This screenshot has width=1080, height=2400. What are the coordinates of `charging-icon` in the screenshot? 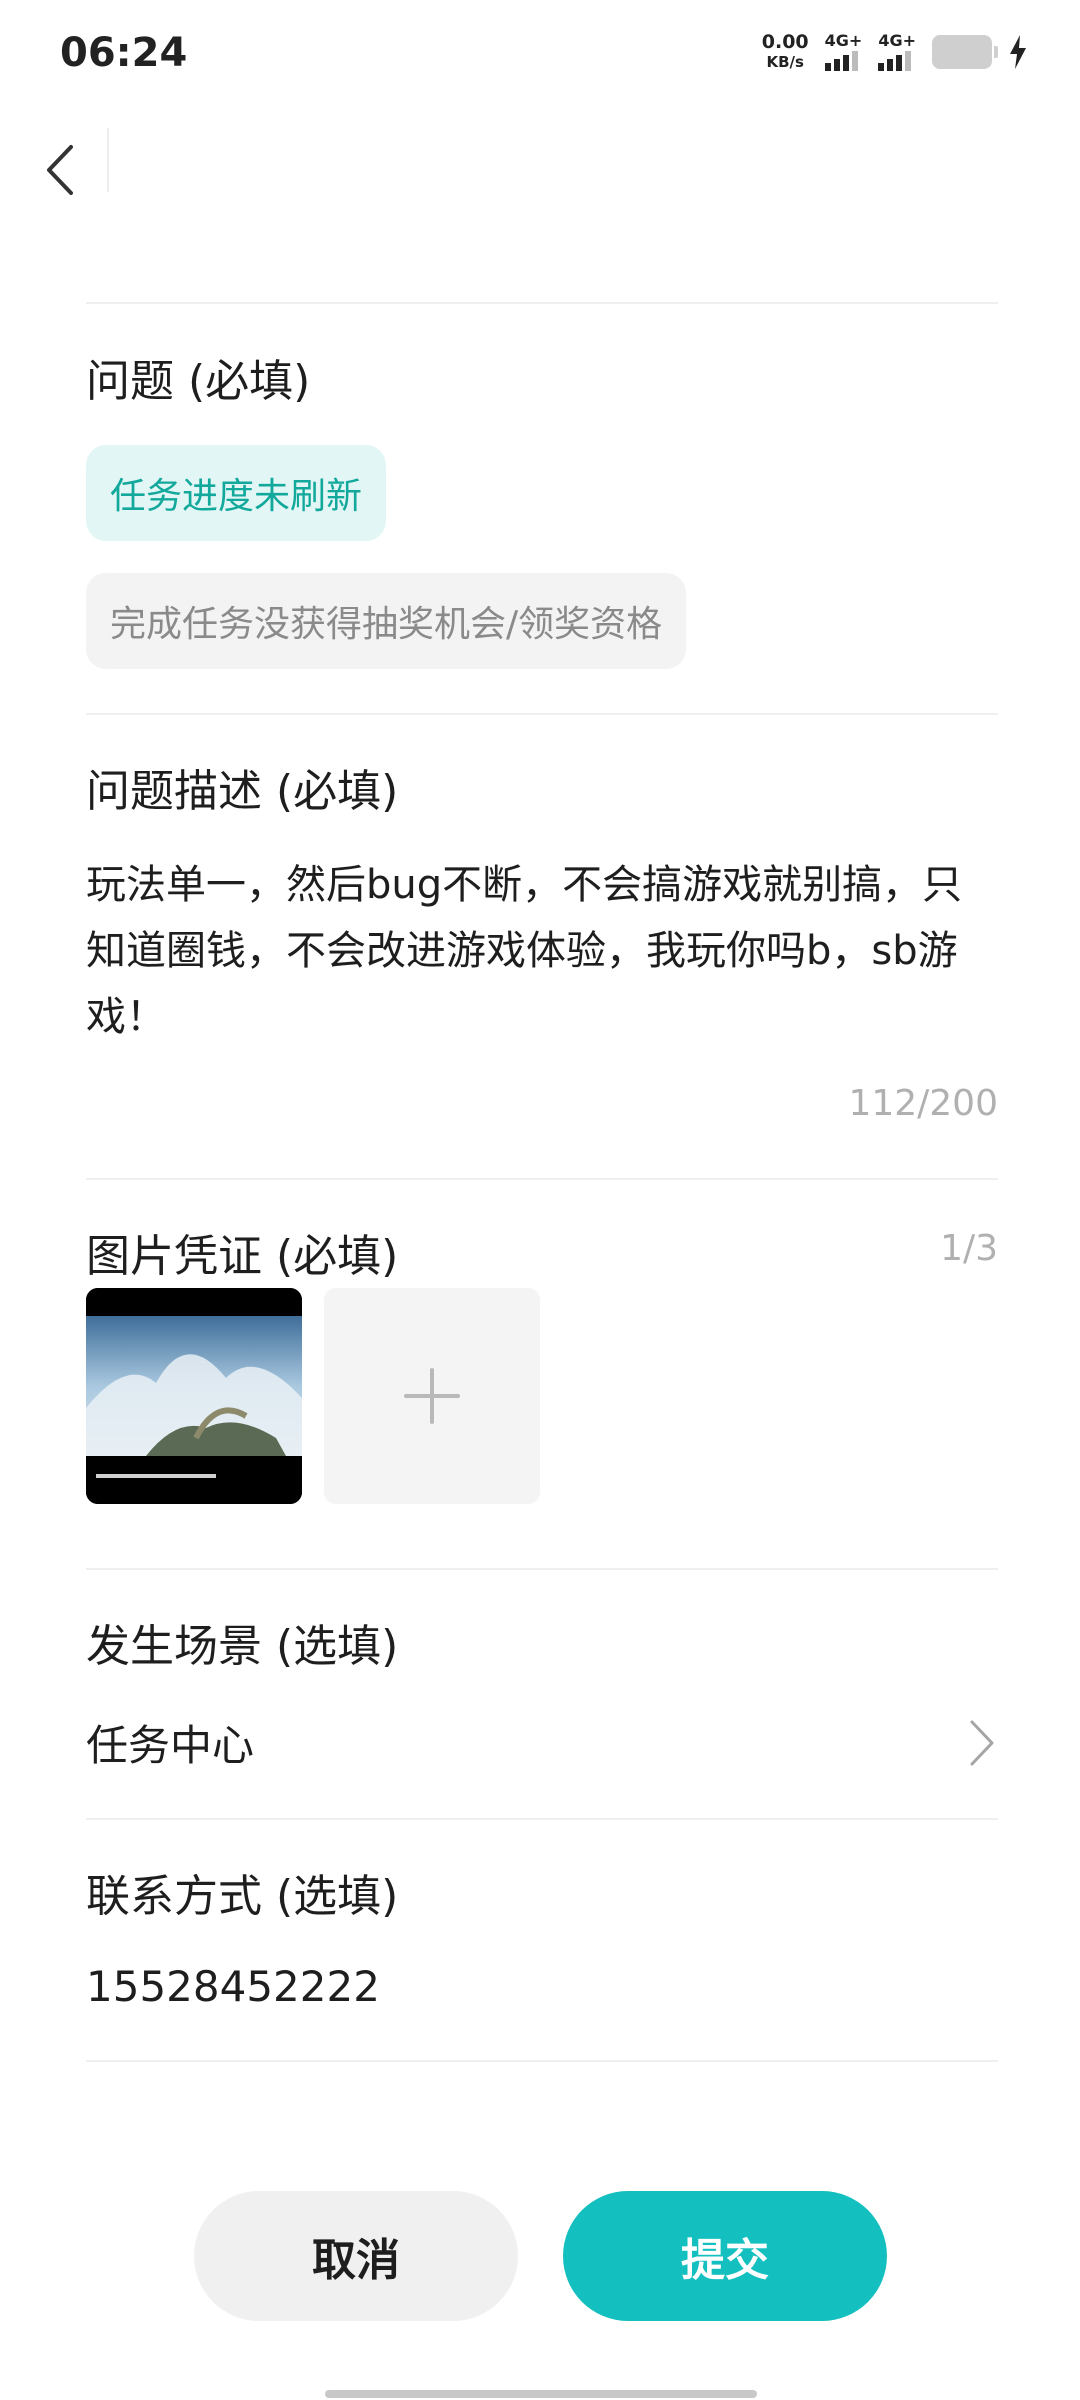 It's located at (1018, 52).